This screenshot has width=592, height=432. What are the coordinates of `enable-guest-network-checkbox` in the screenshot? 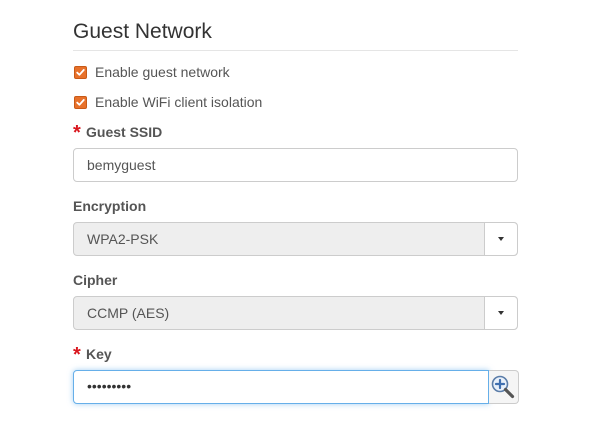 It's located at (80, 72).